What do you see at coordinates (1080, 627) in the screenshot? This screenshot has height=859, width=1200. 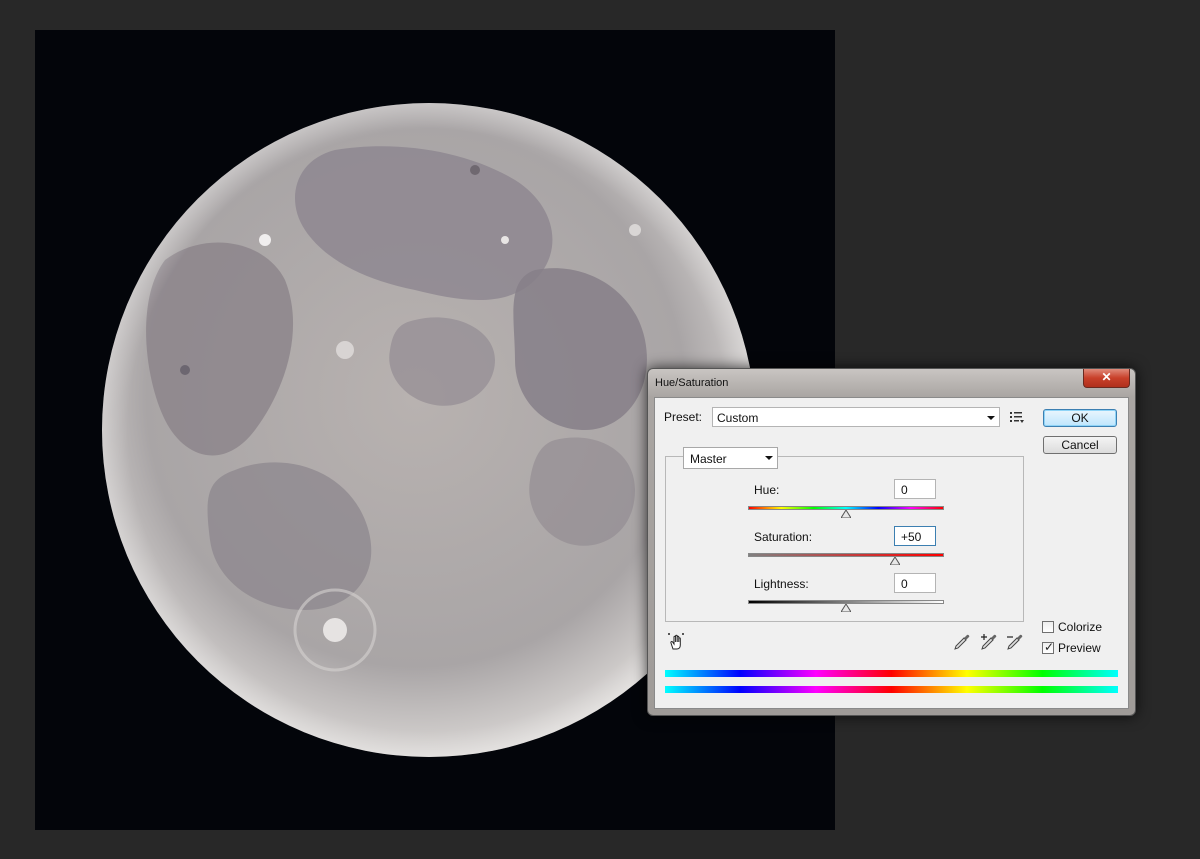 I see `colorize-label: Colorize` at bounding box center [1080, 627].